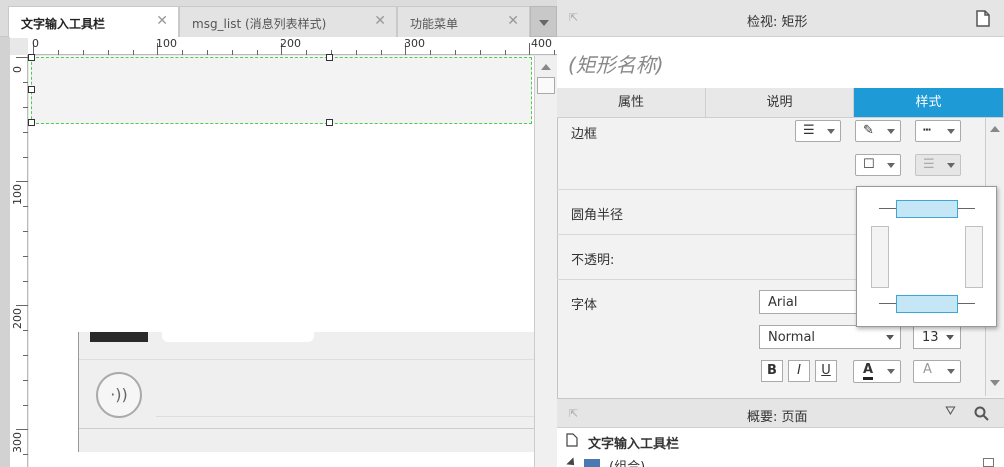 This screenshot has height=467, width=1004. I want to click on tab-notes: 说明, so click(780, 103).